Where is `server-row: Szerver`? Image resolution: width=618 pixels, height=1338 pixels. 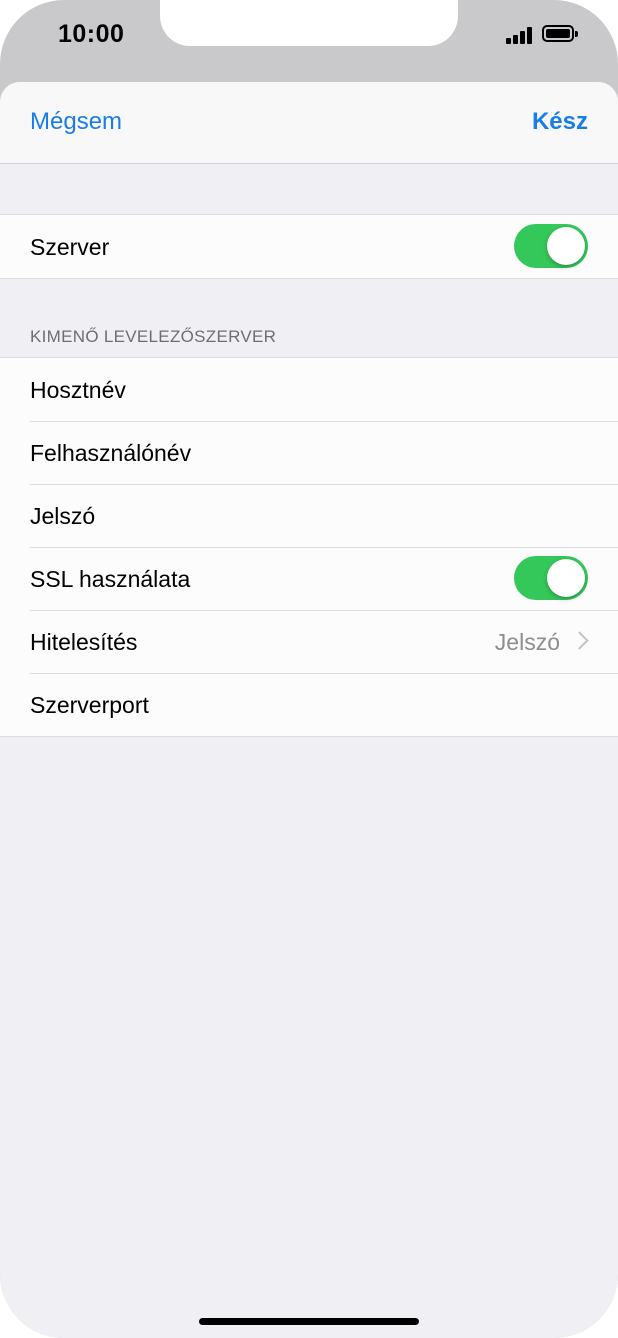
server-row: Szerver is located at coordinates (309, 246).